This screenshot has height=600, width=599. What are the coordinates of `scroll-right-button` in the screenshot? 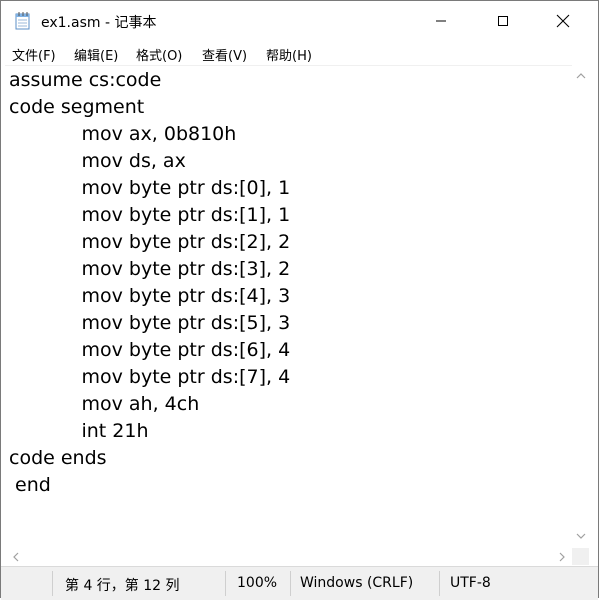 It's located at (561, 556).